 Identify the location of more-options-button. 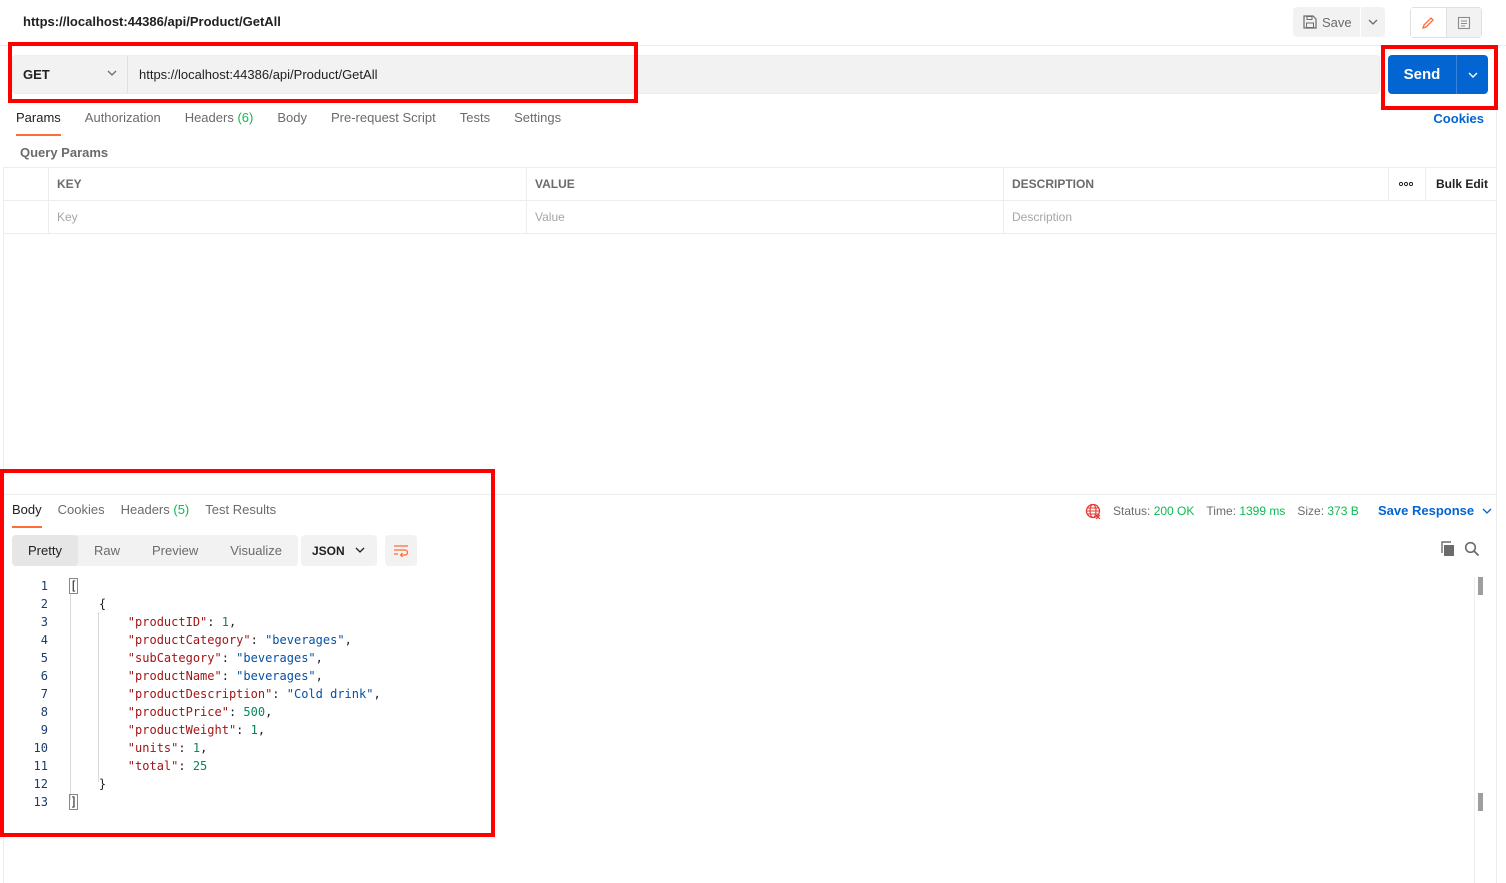
(1406, 184).